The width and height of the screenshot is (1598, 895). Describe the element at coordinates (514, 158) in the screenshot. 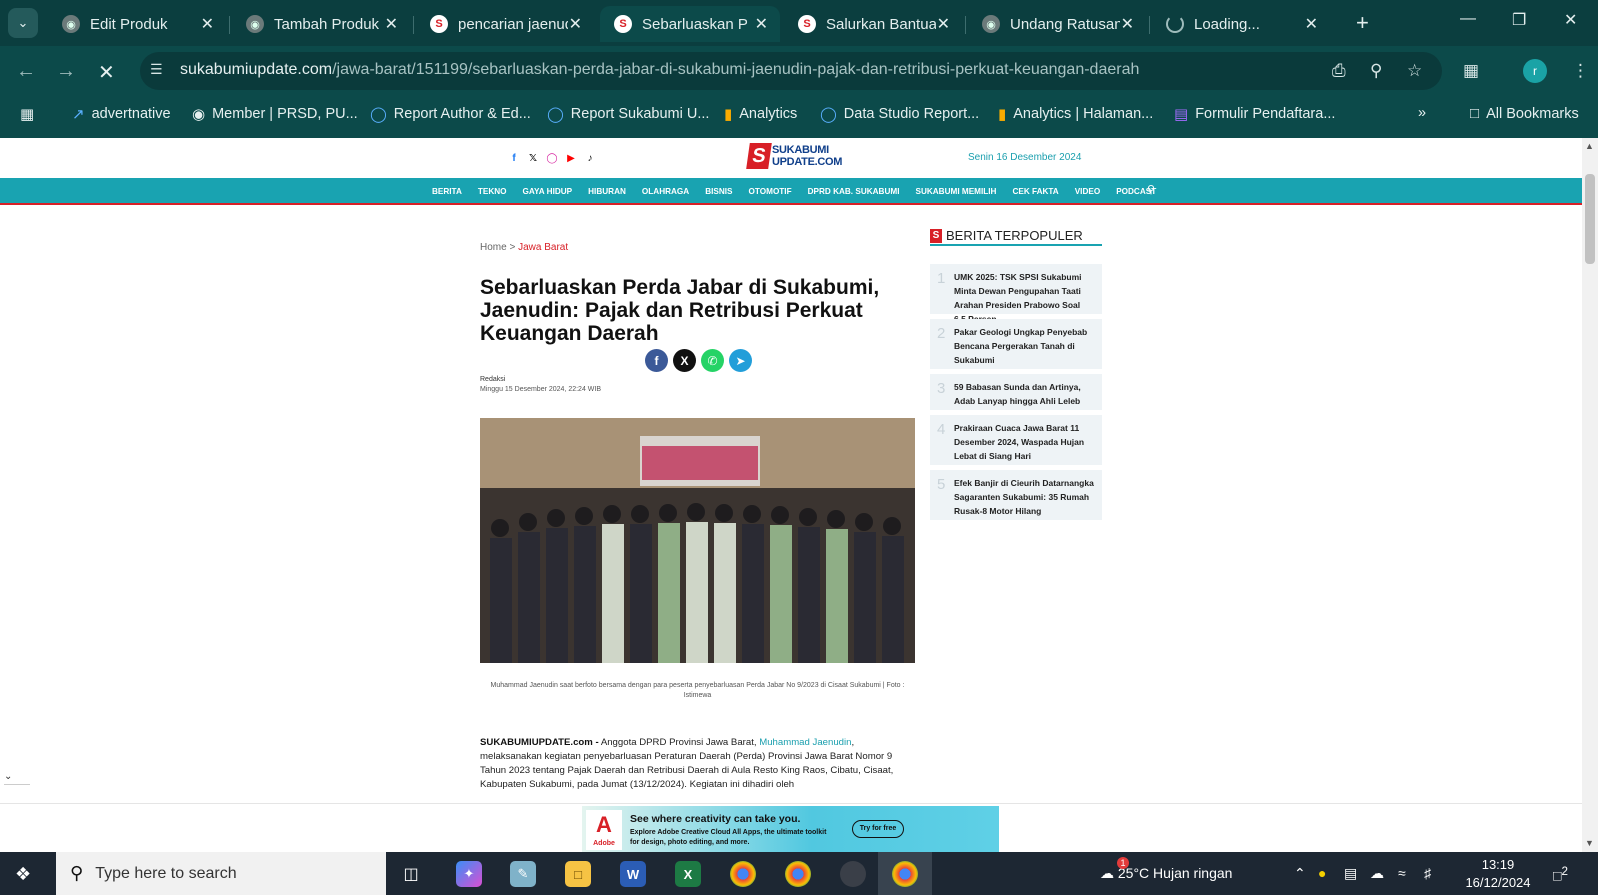

I see `facebook-icon: f` at that location.